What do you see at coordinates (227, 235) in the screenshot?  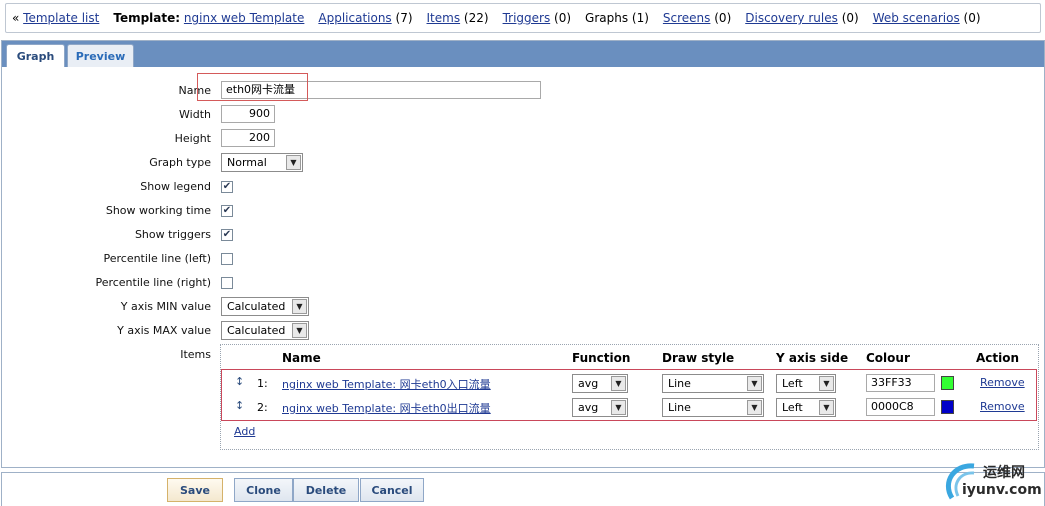 I see `show-triggers-checkbox: ✔` at bounding box center [227, 235].